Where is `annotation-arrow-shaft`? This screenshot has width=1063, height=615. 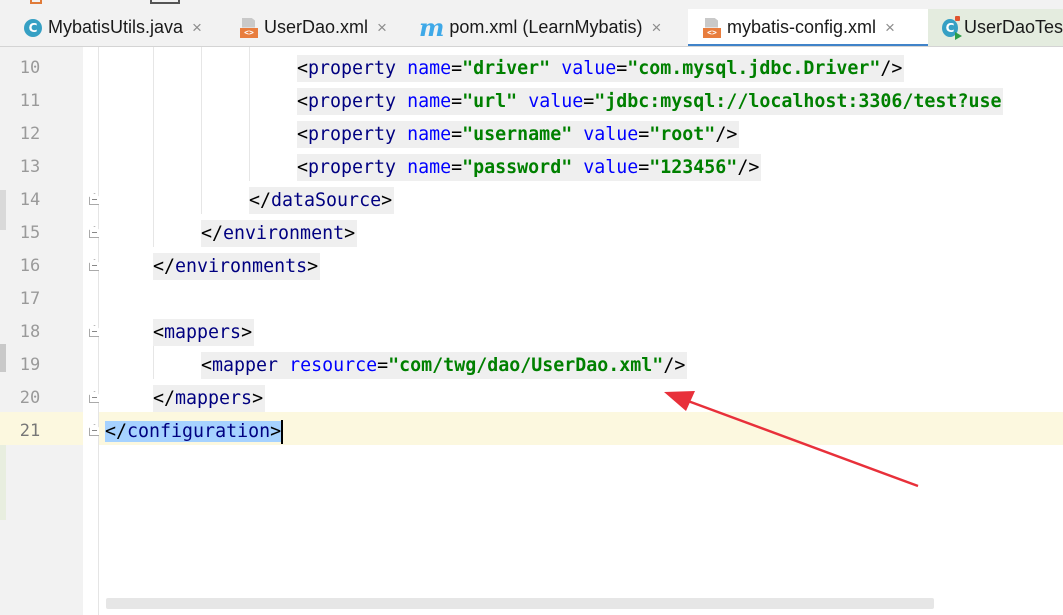 annotation-arrow-shaft is located at coordinates (803, 443).